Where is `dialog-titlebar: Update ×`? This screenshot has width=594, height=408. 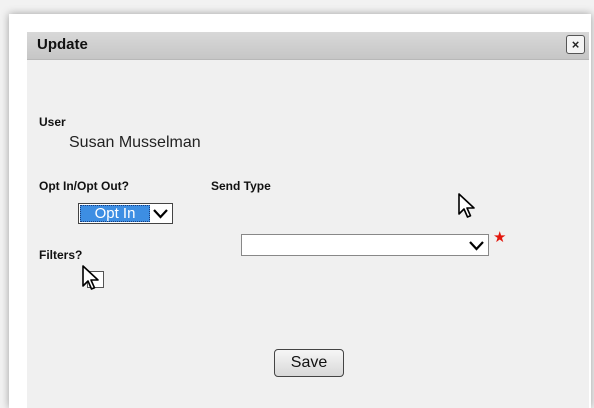
dialog-titlebar: Update × is located at coordinates (308, 46).